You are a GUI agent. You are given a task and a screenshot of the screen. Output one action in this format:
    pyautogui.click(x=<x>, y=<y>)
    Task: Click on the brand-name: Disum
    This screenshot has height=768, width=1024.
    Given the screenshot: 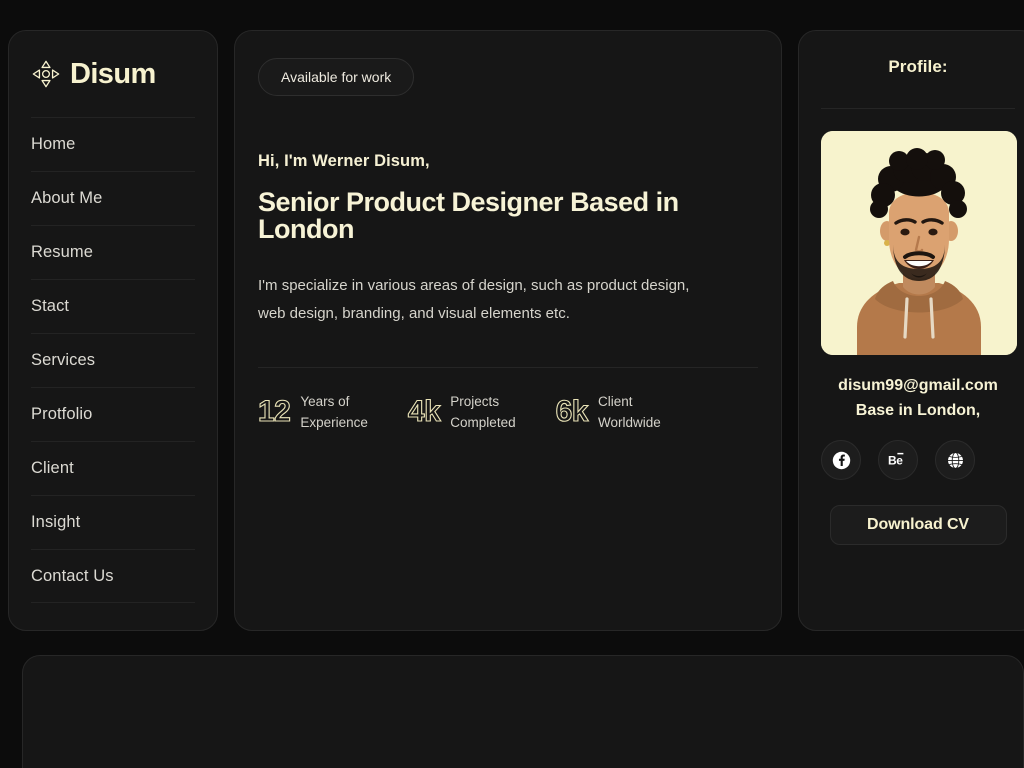 What is the action you would take?
    pyautogui.click(x=113, y=73)
    